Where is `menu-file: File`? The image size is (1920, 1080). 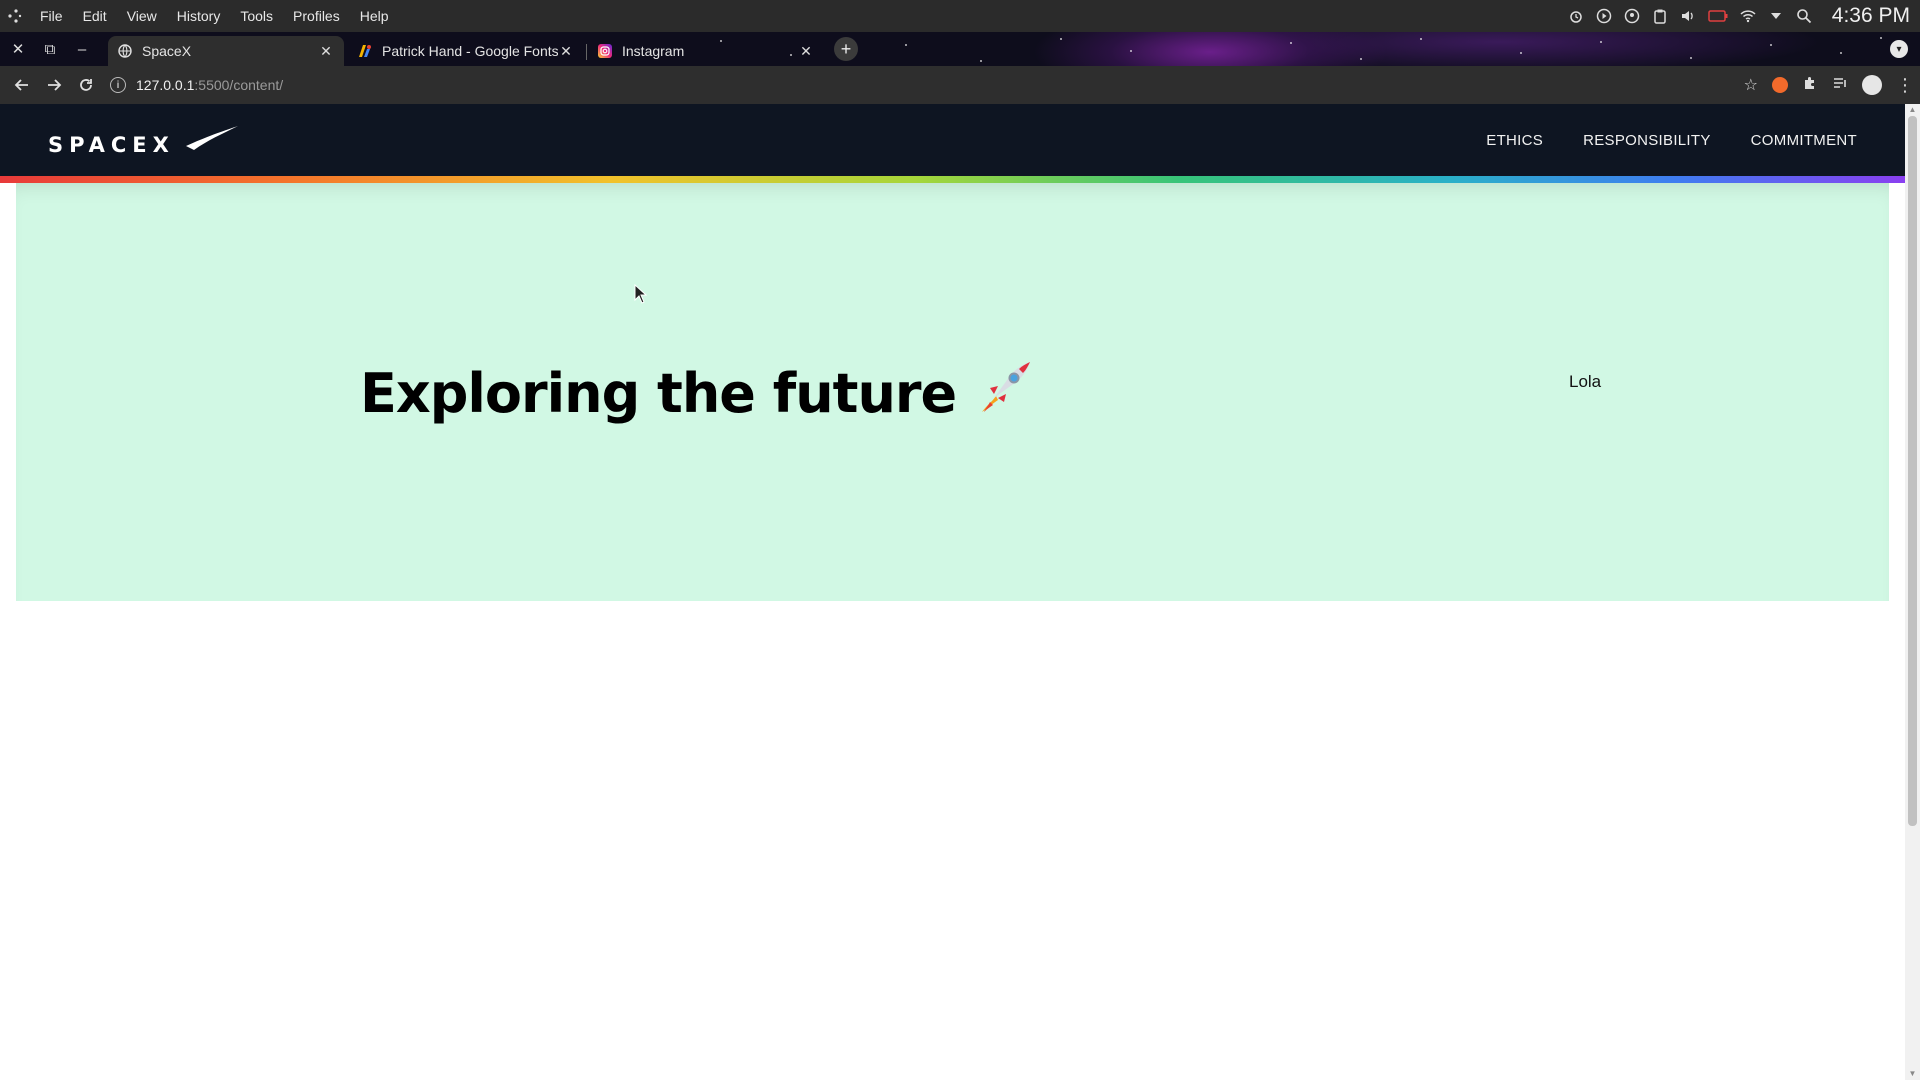 menu-file: File is located at coordinates (51, 16).